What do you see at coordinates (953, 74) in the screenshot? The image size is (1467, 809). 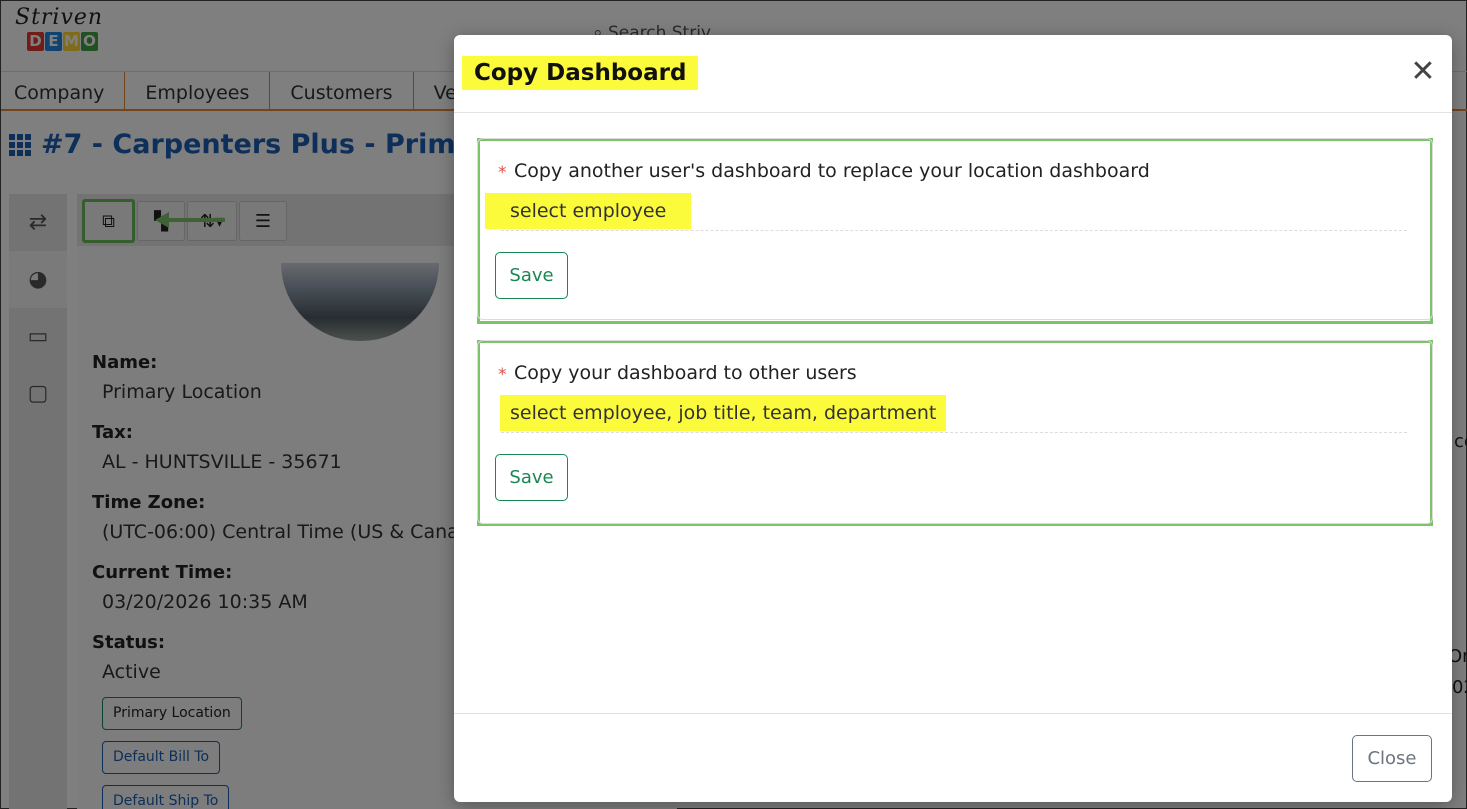 I see `modal-header: Copy Dashboard ✕` at bounding box center [953, 74].